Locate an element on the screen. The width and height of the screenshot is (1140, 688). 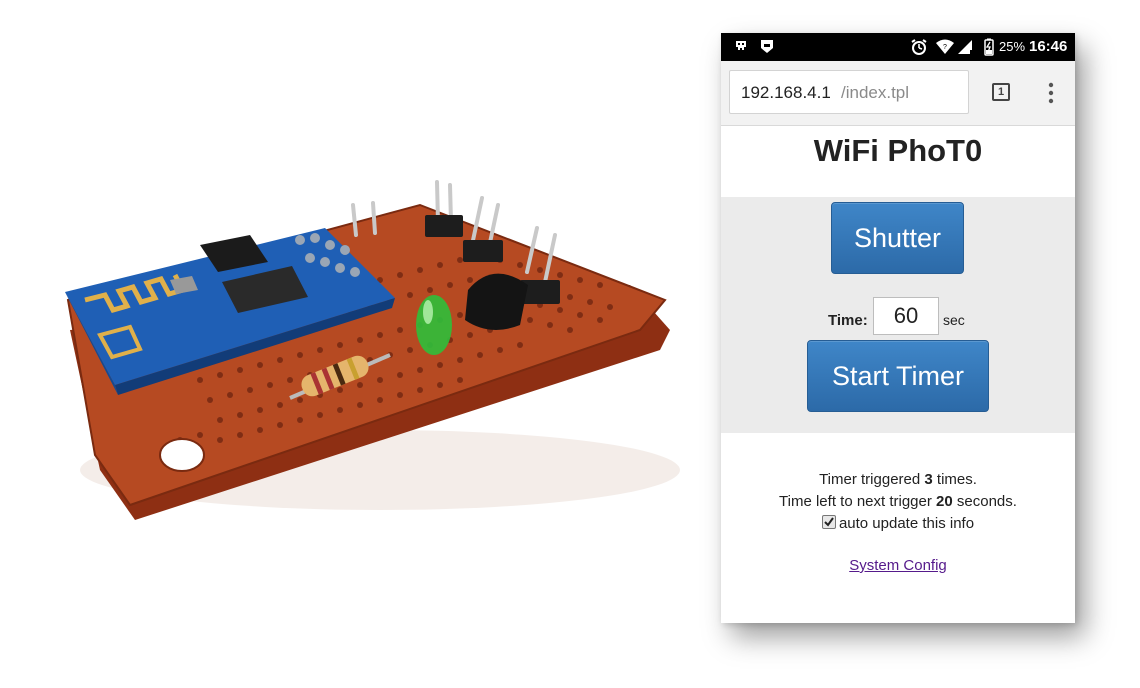
browser-toolbar: 192.168.4.1 /index.tpl 1 is located at coordinates (898, 93).